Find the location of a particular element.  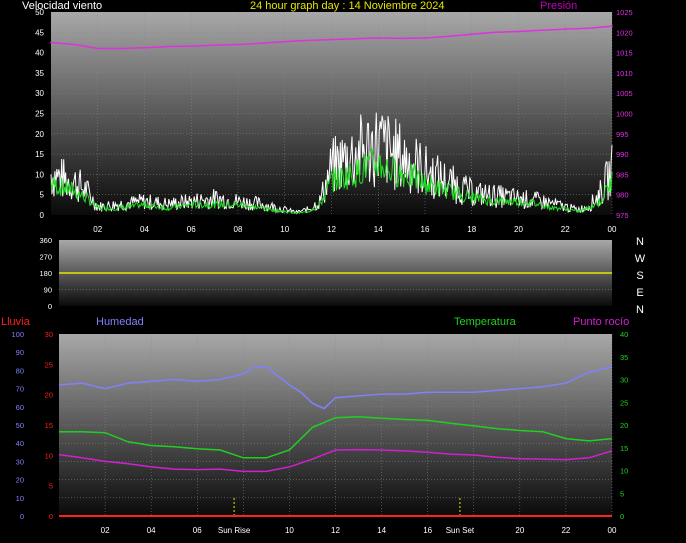

y-tick-label: 45 is located at coordinates (39, 32).